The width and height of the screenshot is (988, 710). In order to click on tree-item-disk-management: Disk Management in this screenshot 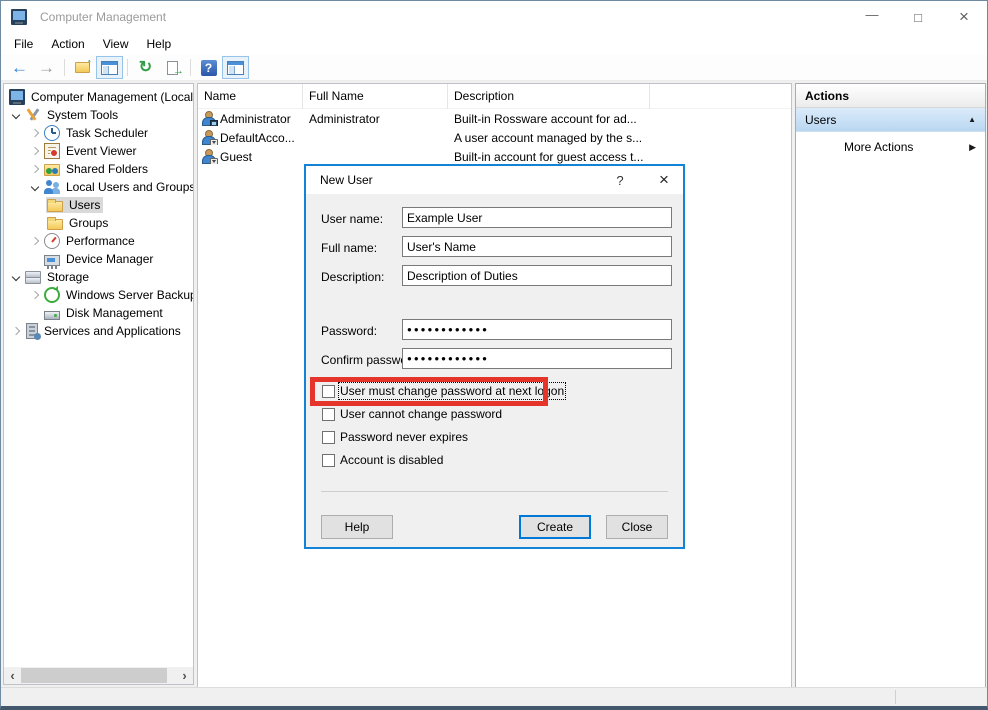, I will do `click(98, 313)`.